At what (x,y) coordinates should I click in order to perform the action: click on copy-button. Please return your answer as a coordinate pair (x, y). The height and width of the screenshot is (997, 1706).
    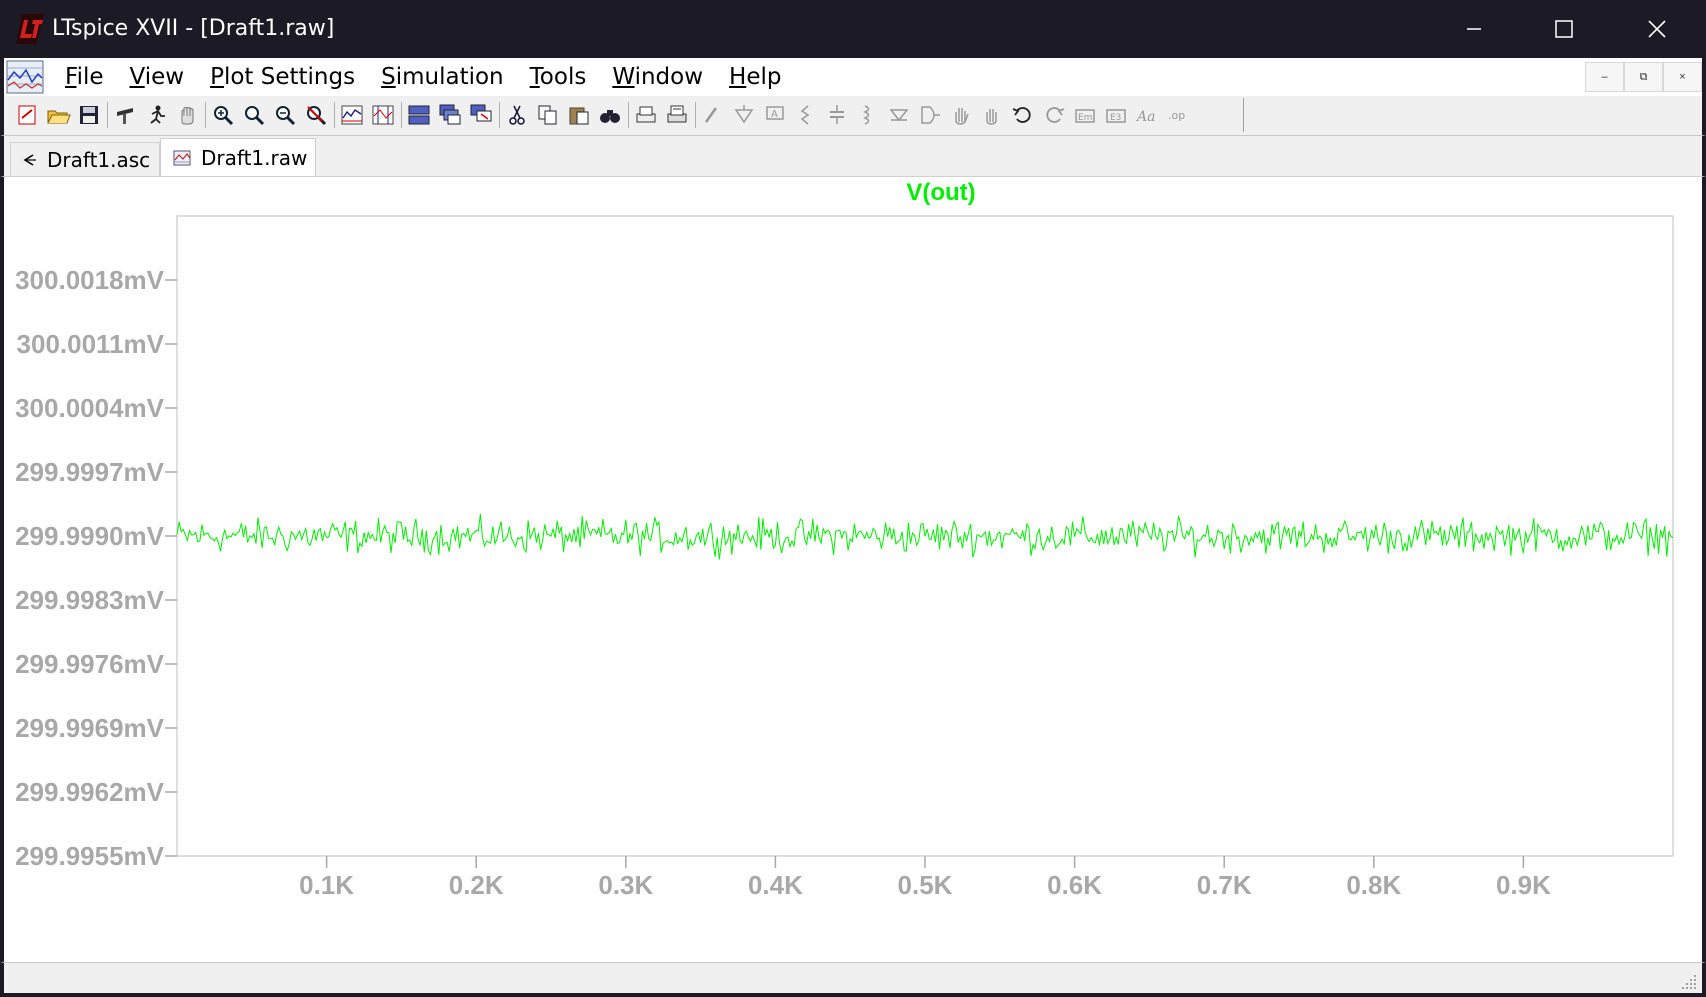
    Looking at the image, I should click on (548, 115).